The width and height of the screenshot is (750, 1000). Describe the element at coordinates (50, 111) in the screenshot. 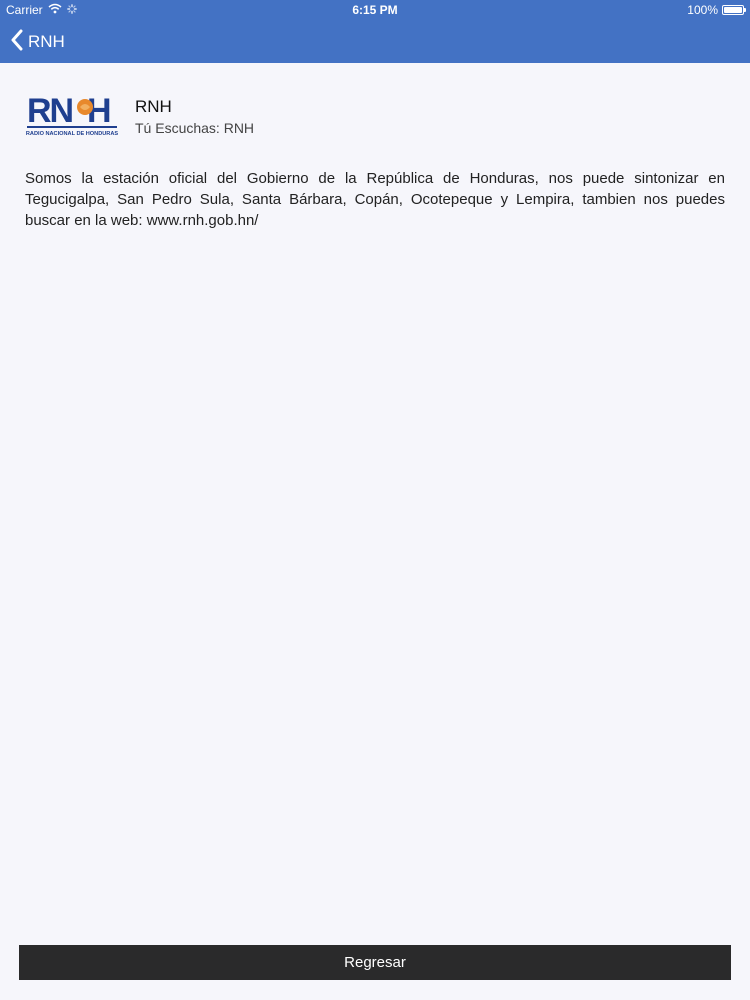

I see `svg-text: RN` at that location.